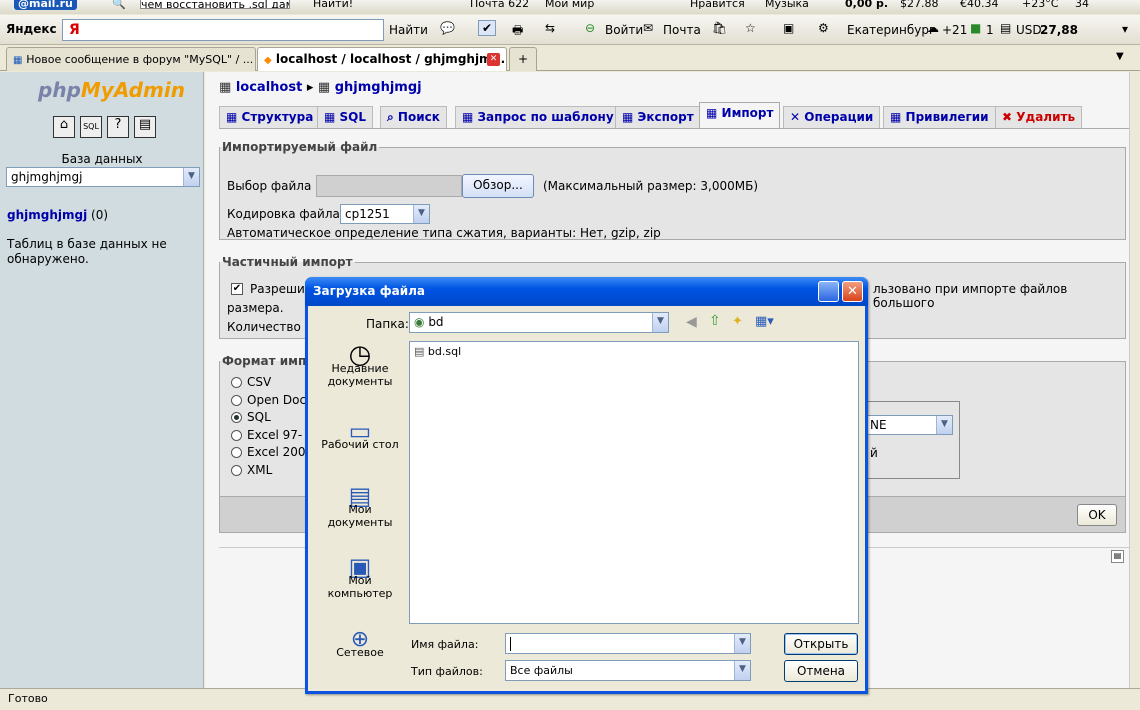 The width and height of the screenshot is (1140, 710). I want to click on music-link: Музыка, so click(787, 5).